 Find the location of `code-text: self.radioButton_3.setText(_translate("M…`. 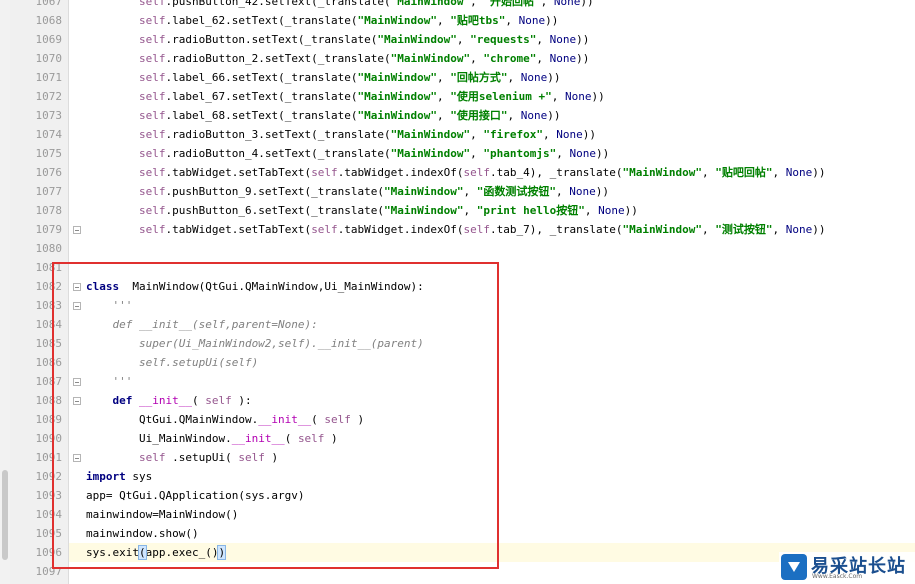

code-text: self.radioButton_3.setText(_translate("M… is located at coordinates (367, 134).